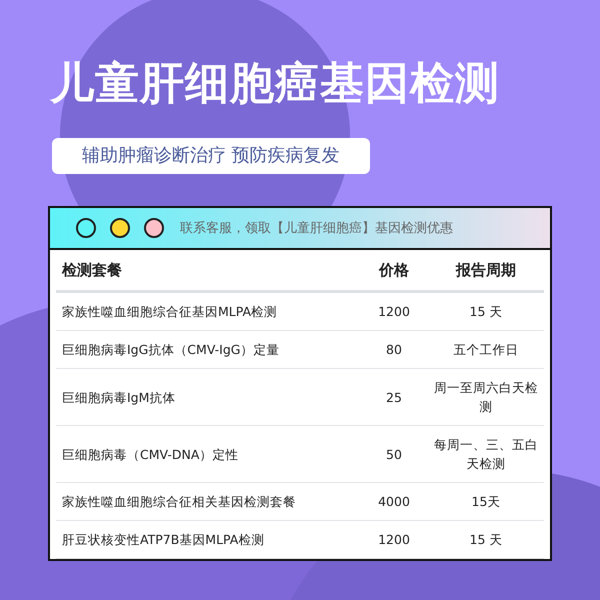 This screenshot has width=600, height=600. I want to click on package-name-cell: 巨细胞病毒（CMV-DNA）定性, so click(208, 454).